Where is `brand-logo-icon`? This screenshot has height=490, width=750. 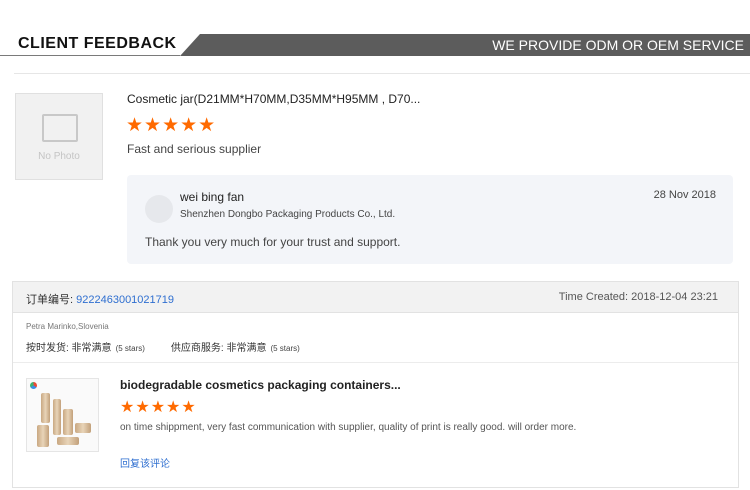 brand-logo-icon is located at coordinates (33, 385).